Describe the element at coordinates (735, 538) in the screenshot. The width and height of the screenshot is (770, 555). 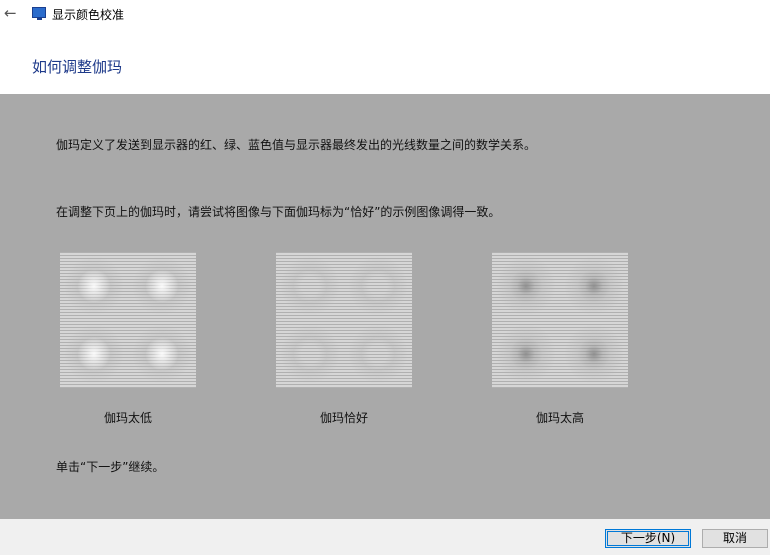
I see `cancel-button: 取消` at that location.